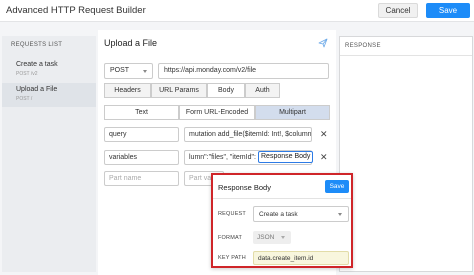 The width and height of the screenshot is (474, 275). I want to click on part-value-field: mutation add_file($itemId: Int!, $column, so click(248, 134).